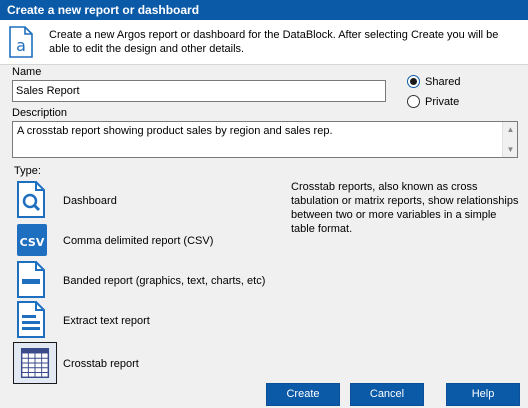 The width and height of the screenshot is (528, 408). What do you see at coordinates (40, 113) in the screenshot?
I see `description-label: Description` at bounding box center [40, 113].